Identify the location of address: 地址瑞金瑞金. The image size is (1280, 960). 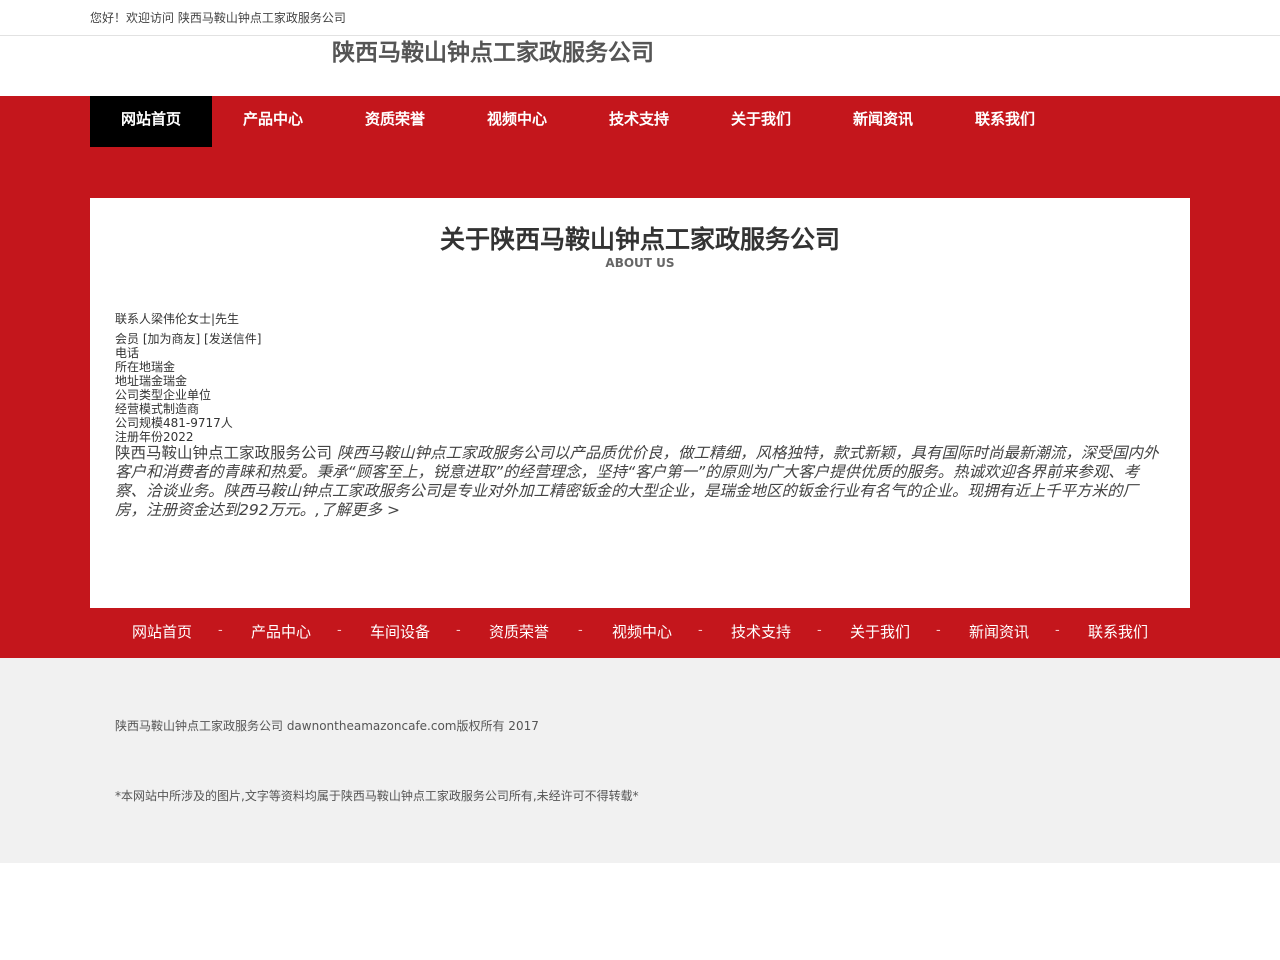
(151, 381).